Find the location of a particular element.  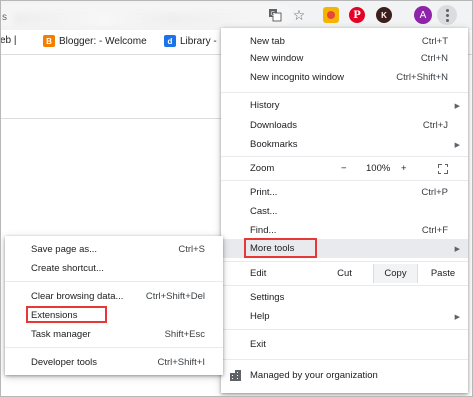

menu-item-label: New incognito window is located at coordinates (297, 77).